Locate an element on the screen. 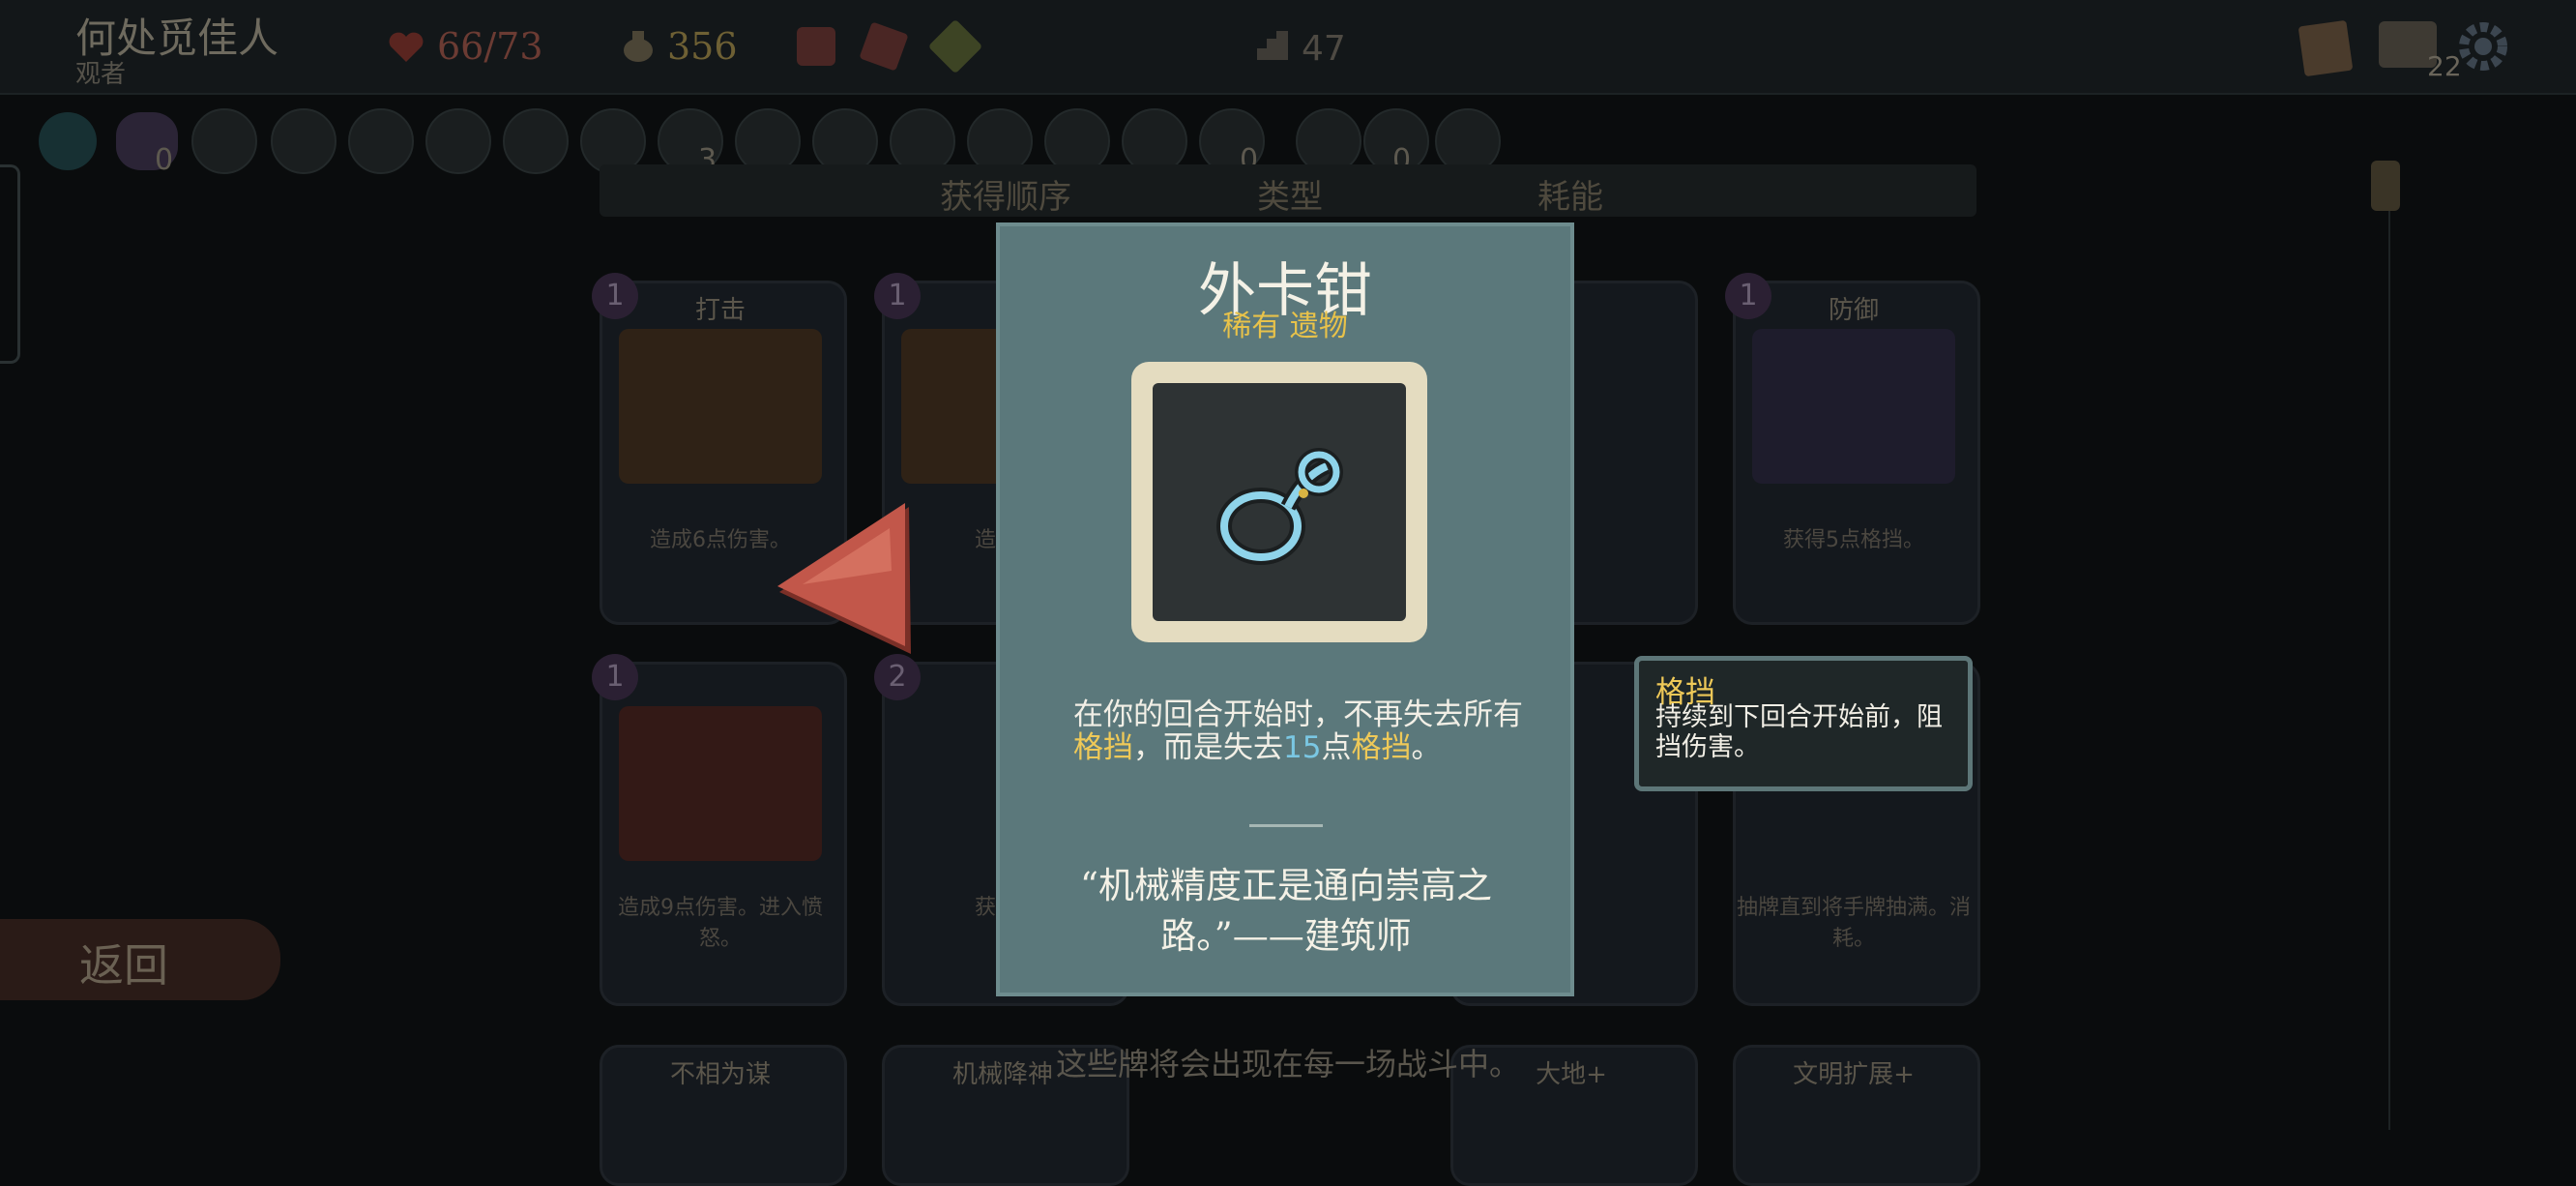 The width and height of the screenshot is (2576, 1186). gold-value: 356 is located at coordinates (702, 46).